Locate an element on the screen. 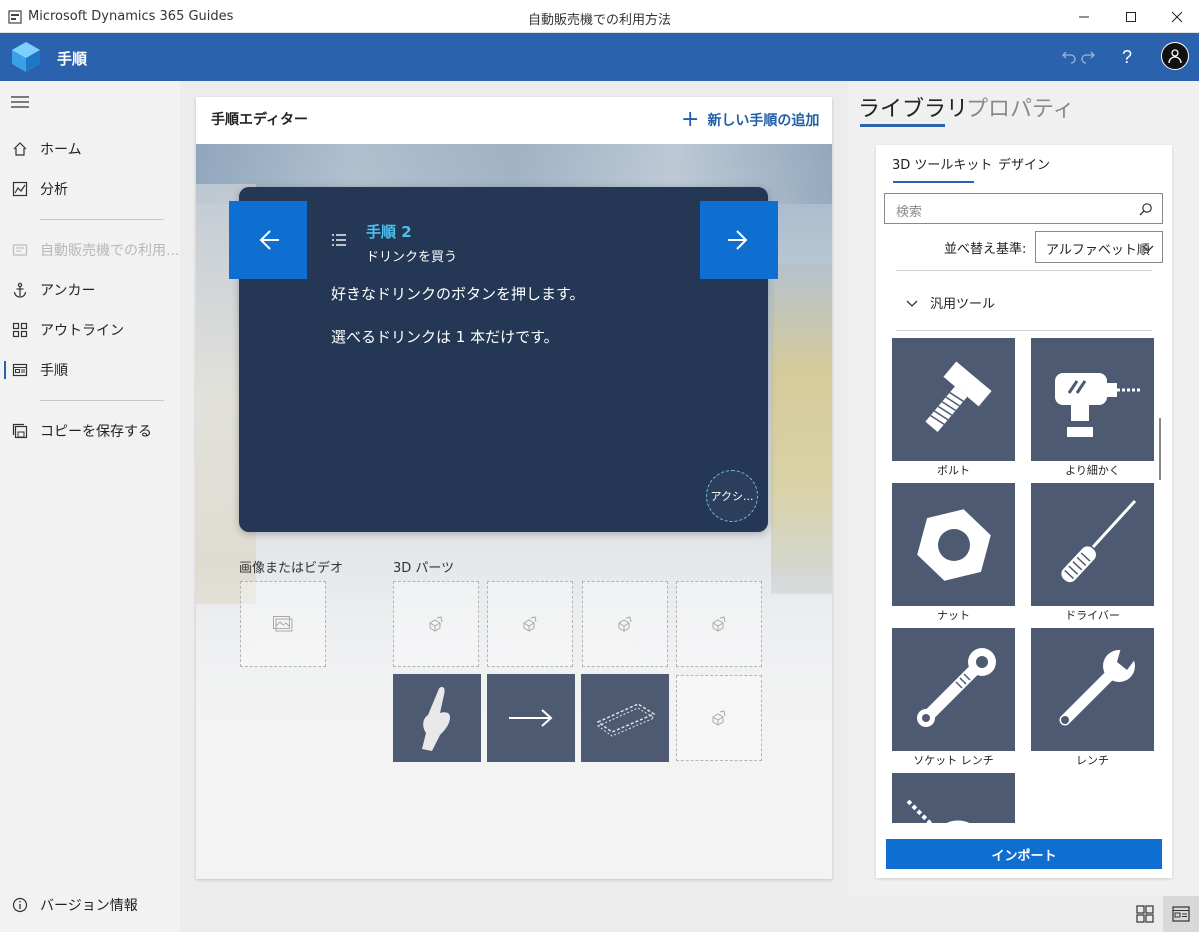 The image size is (1199, 932). sidebar-item-analytics: 分析 is located at coordinates (90, 189).